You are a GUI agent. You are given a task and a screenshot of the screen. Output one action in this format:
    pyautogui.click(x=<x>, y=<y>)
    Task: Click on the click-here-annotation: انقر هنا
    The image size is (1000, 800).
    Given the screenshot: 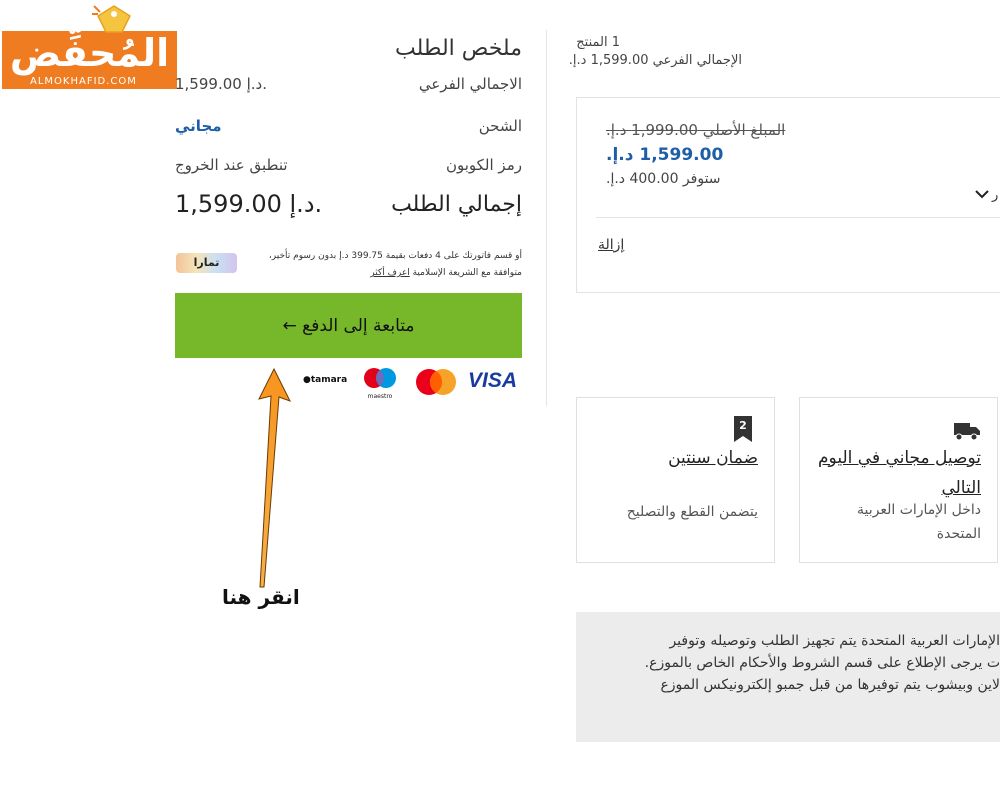 What is the action you would take?
    pyautogui.click(x=261, y=597)
    